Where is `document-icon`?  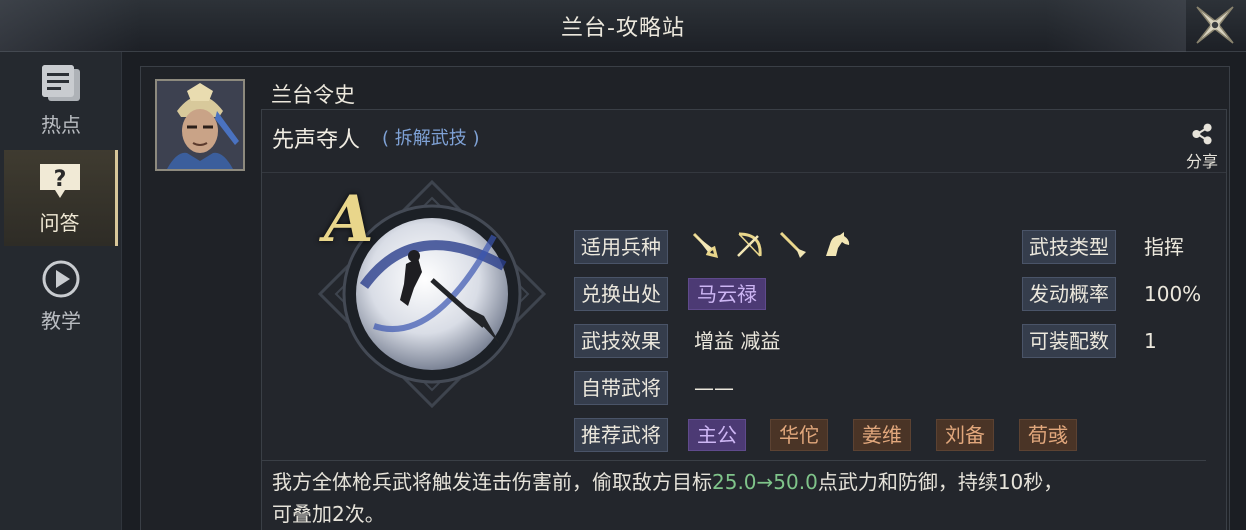 document-icon is located at coordinates (61, 82).